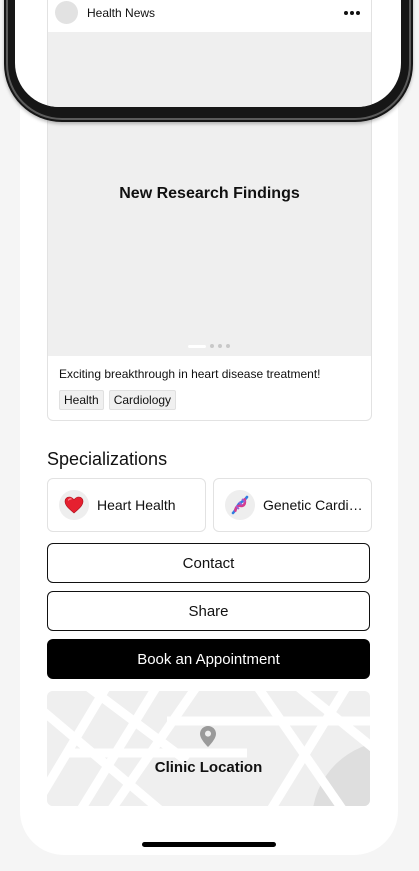 Image resolution: width=419 pixels, height=871 pixels. I want to click on specialization-label: Genetic Cardiology, so click(313, 505).